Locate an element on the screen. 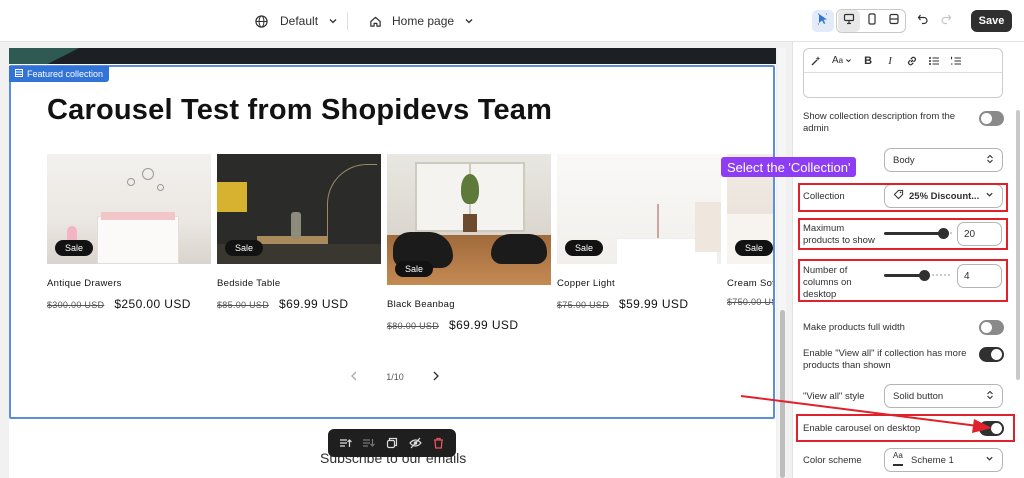  annotation-arrow is located at coordinates (866, 414).